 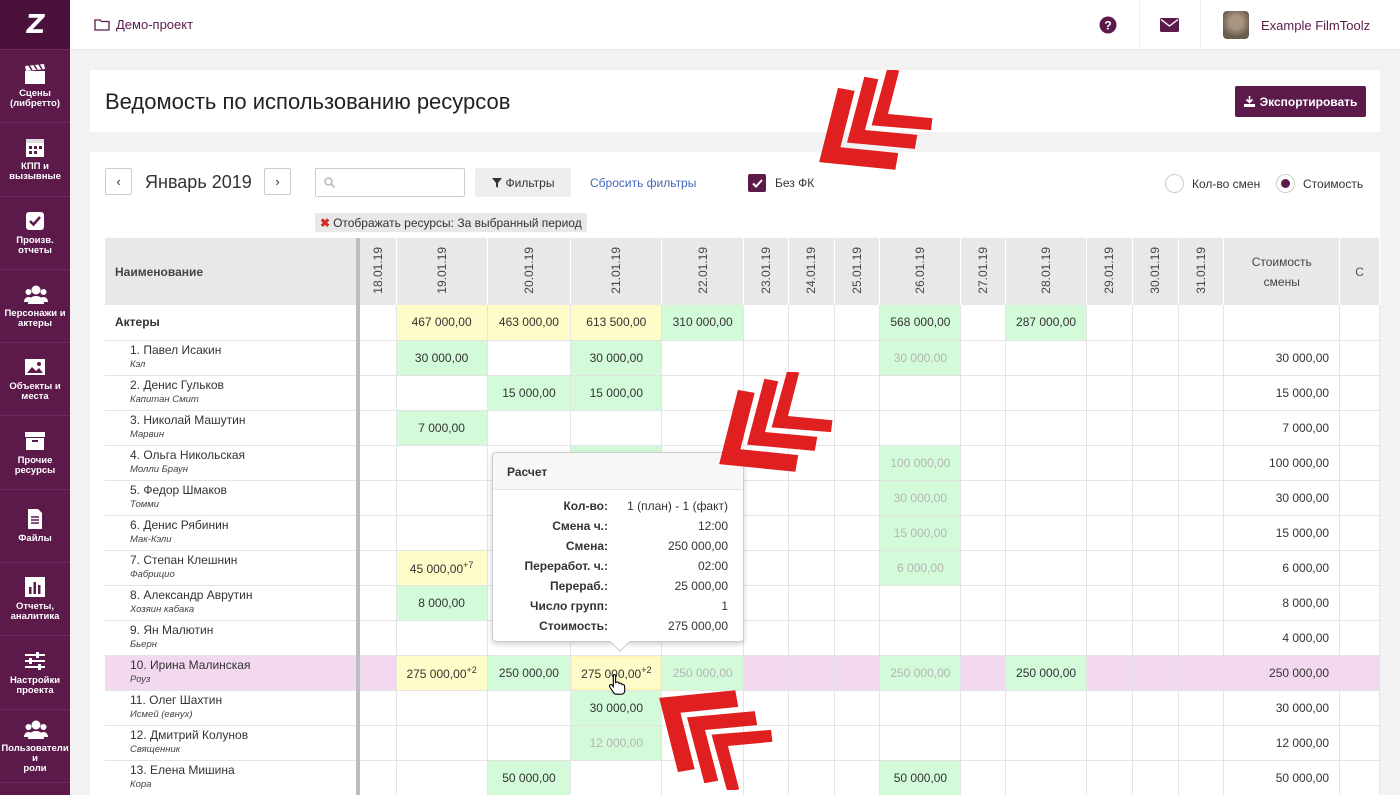 I want to click on day-cost-cell: 30 000,00, so click(x=920, y=498).